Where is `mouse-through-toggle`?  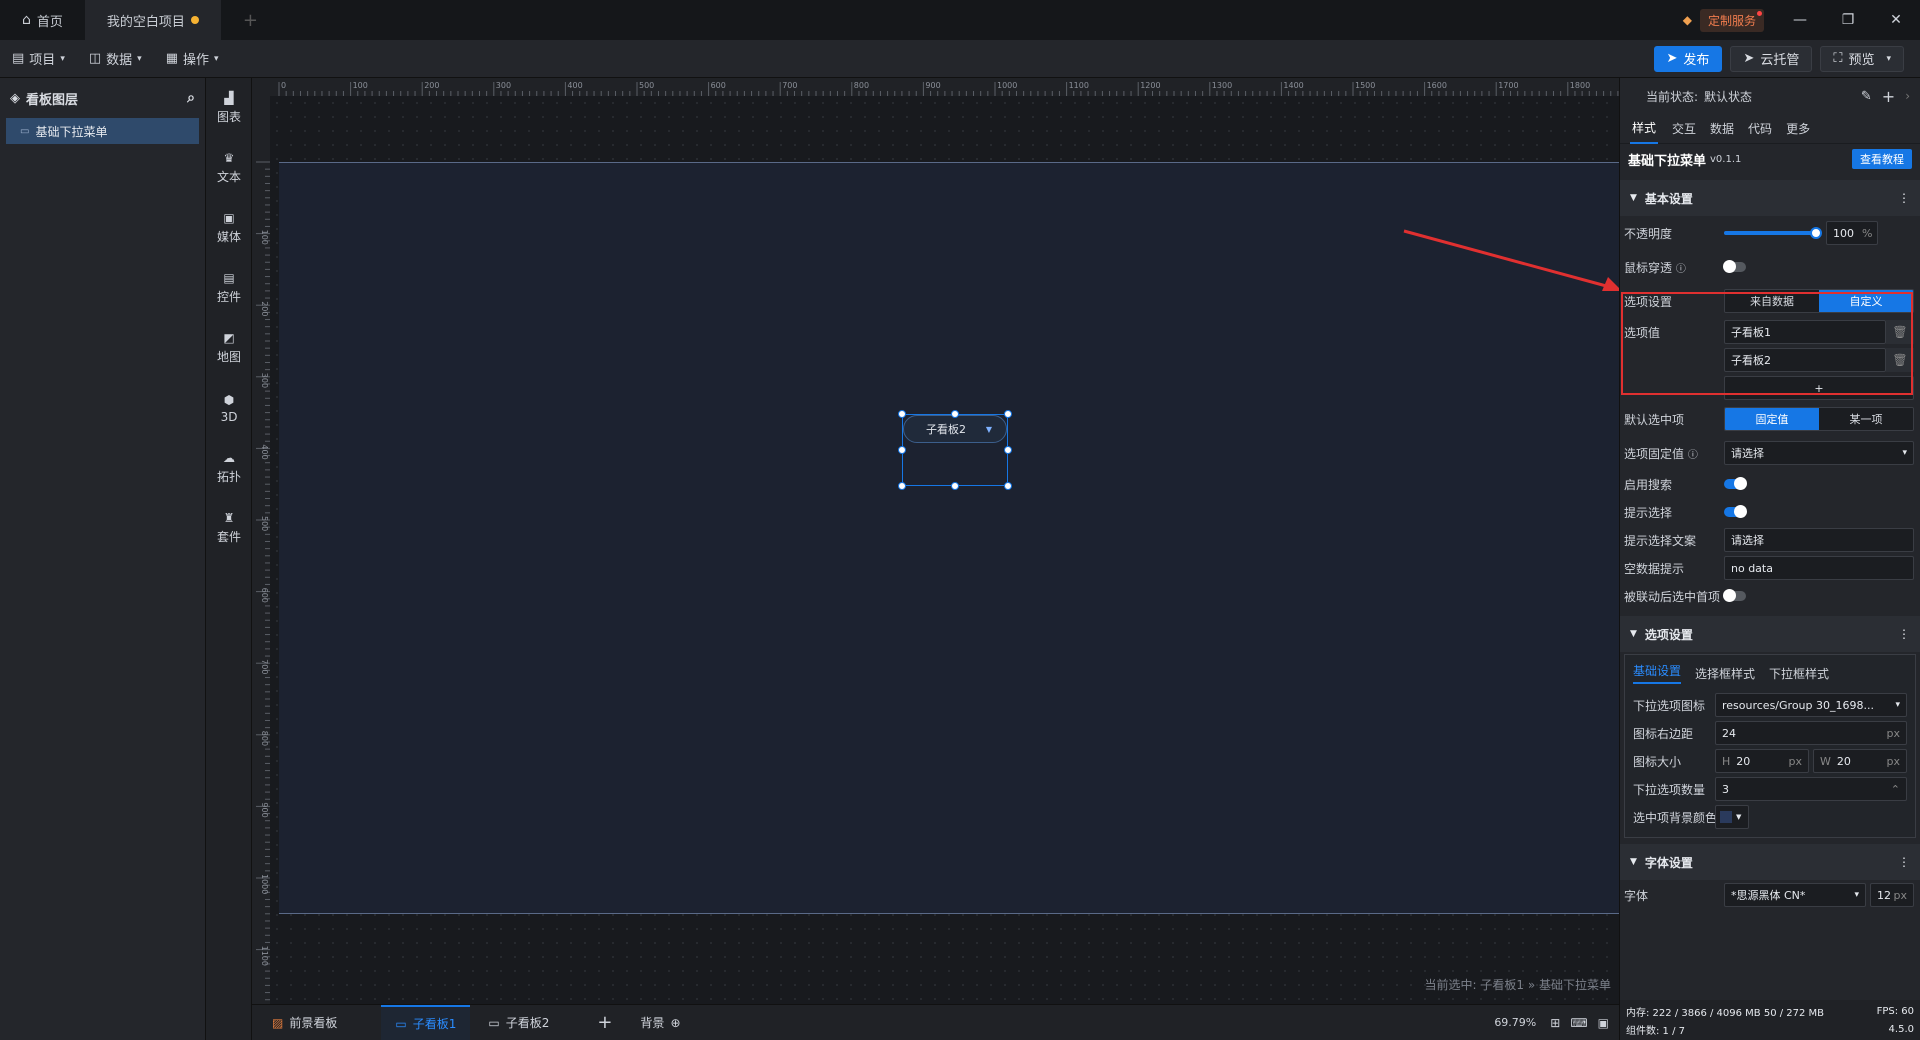
mouse-through-toggle is located at coordinates (1734, 266).